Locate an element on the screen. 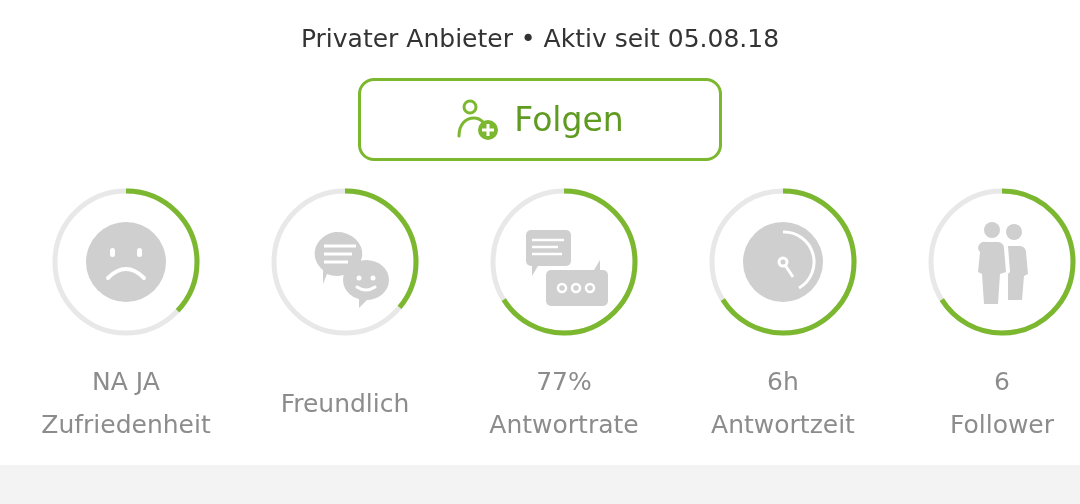 This screenshot has width=1080, height=504. message-bubbles-icon is located at coordinates (567, 268).